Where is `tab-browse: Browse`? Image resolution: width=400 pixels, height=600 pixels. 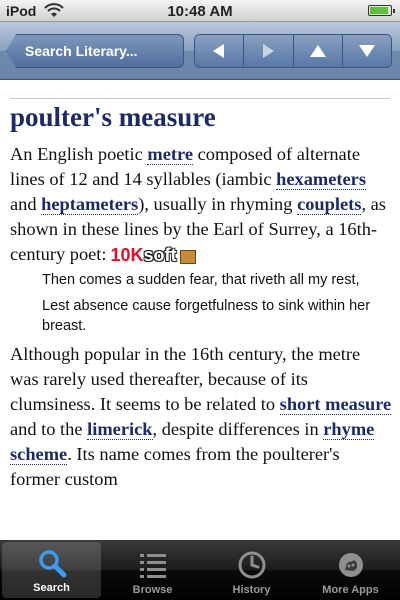
tab-browse: Browse is located at coordinates (152, 570).